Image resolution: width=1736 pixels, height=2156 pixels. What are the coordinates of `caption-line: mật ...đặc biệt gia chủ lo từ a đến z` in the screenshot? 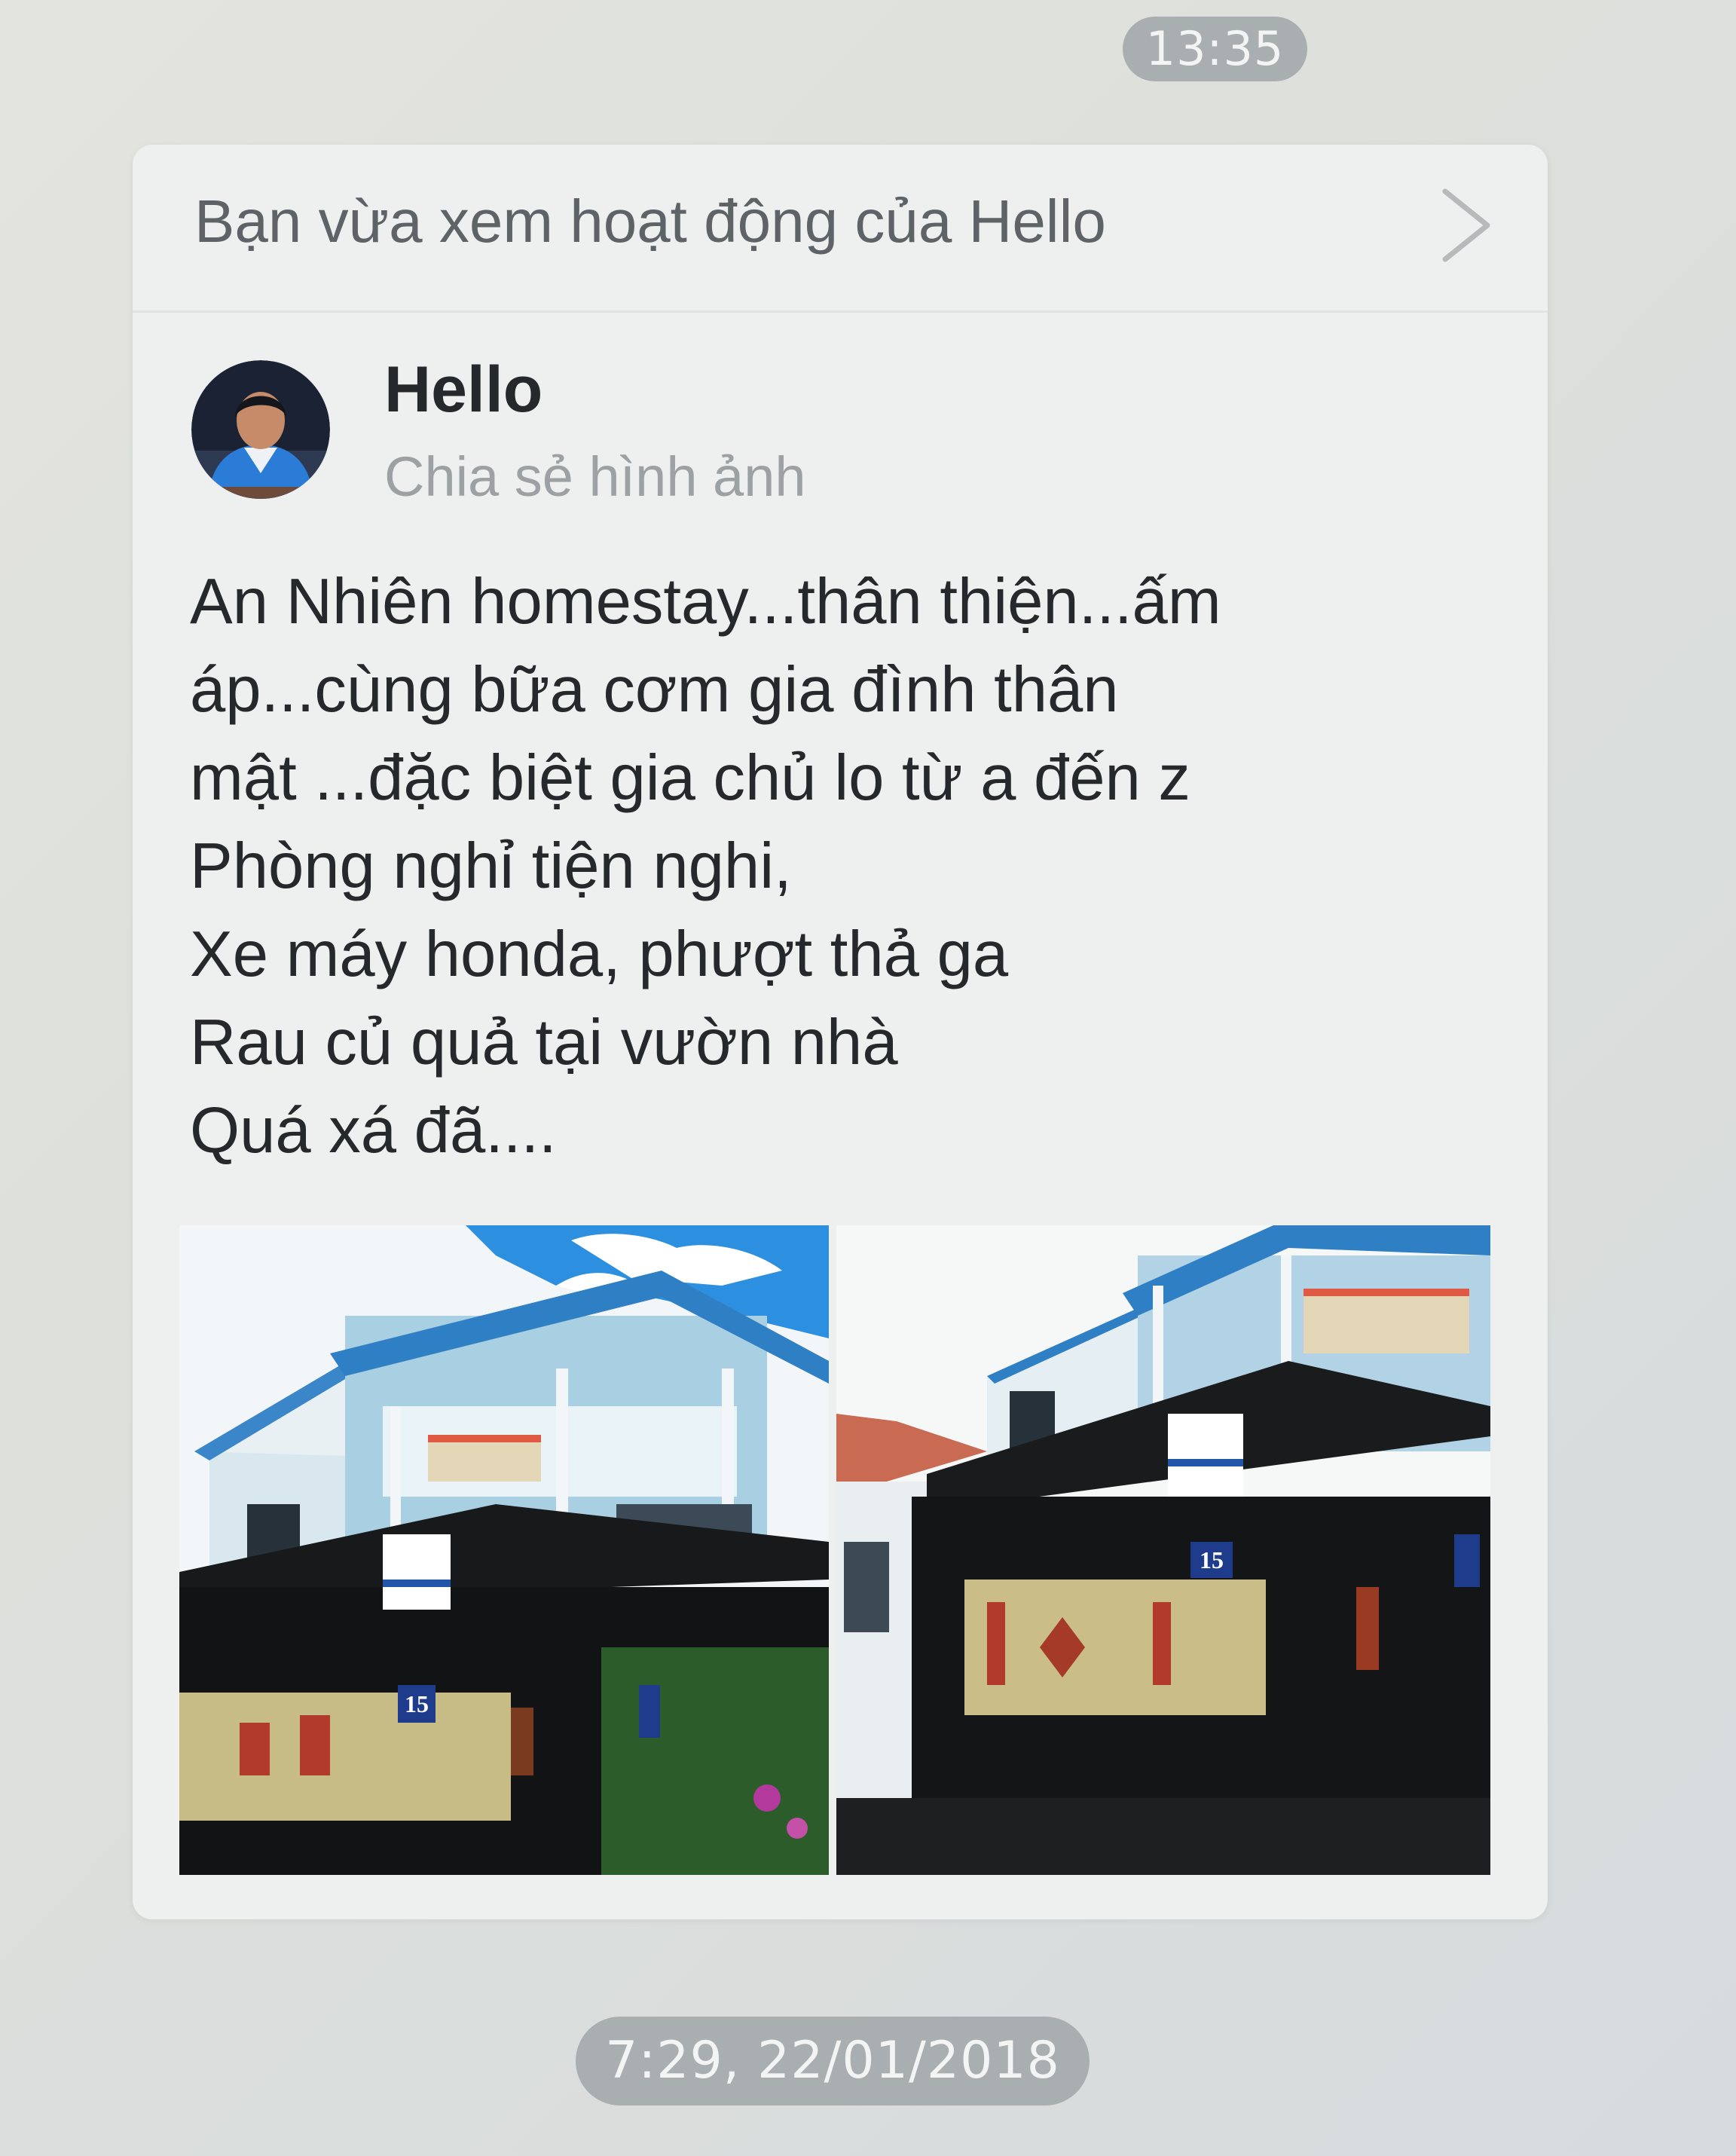 It's located at (690, 778).